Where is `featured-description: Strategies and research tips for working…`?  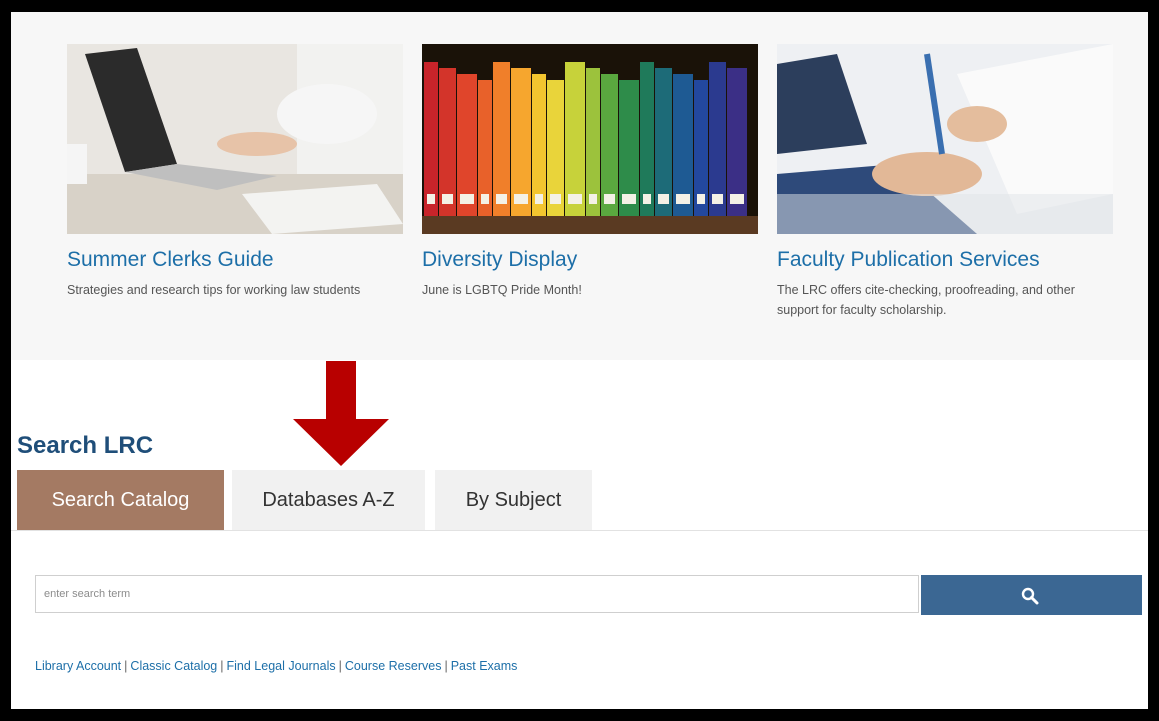
featured-description: Strategies and research tips for working… is located at coordinates (214, 290).